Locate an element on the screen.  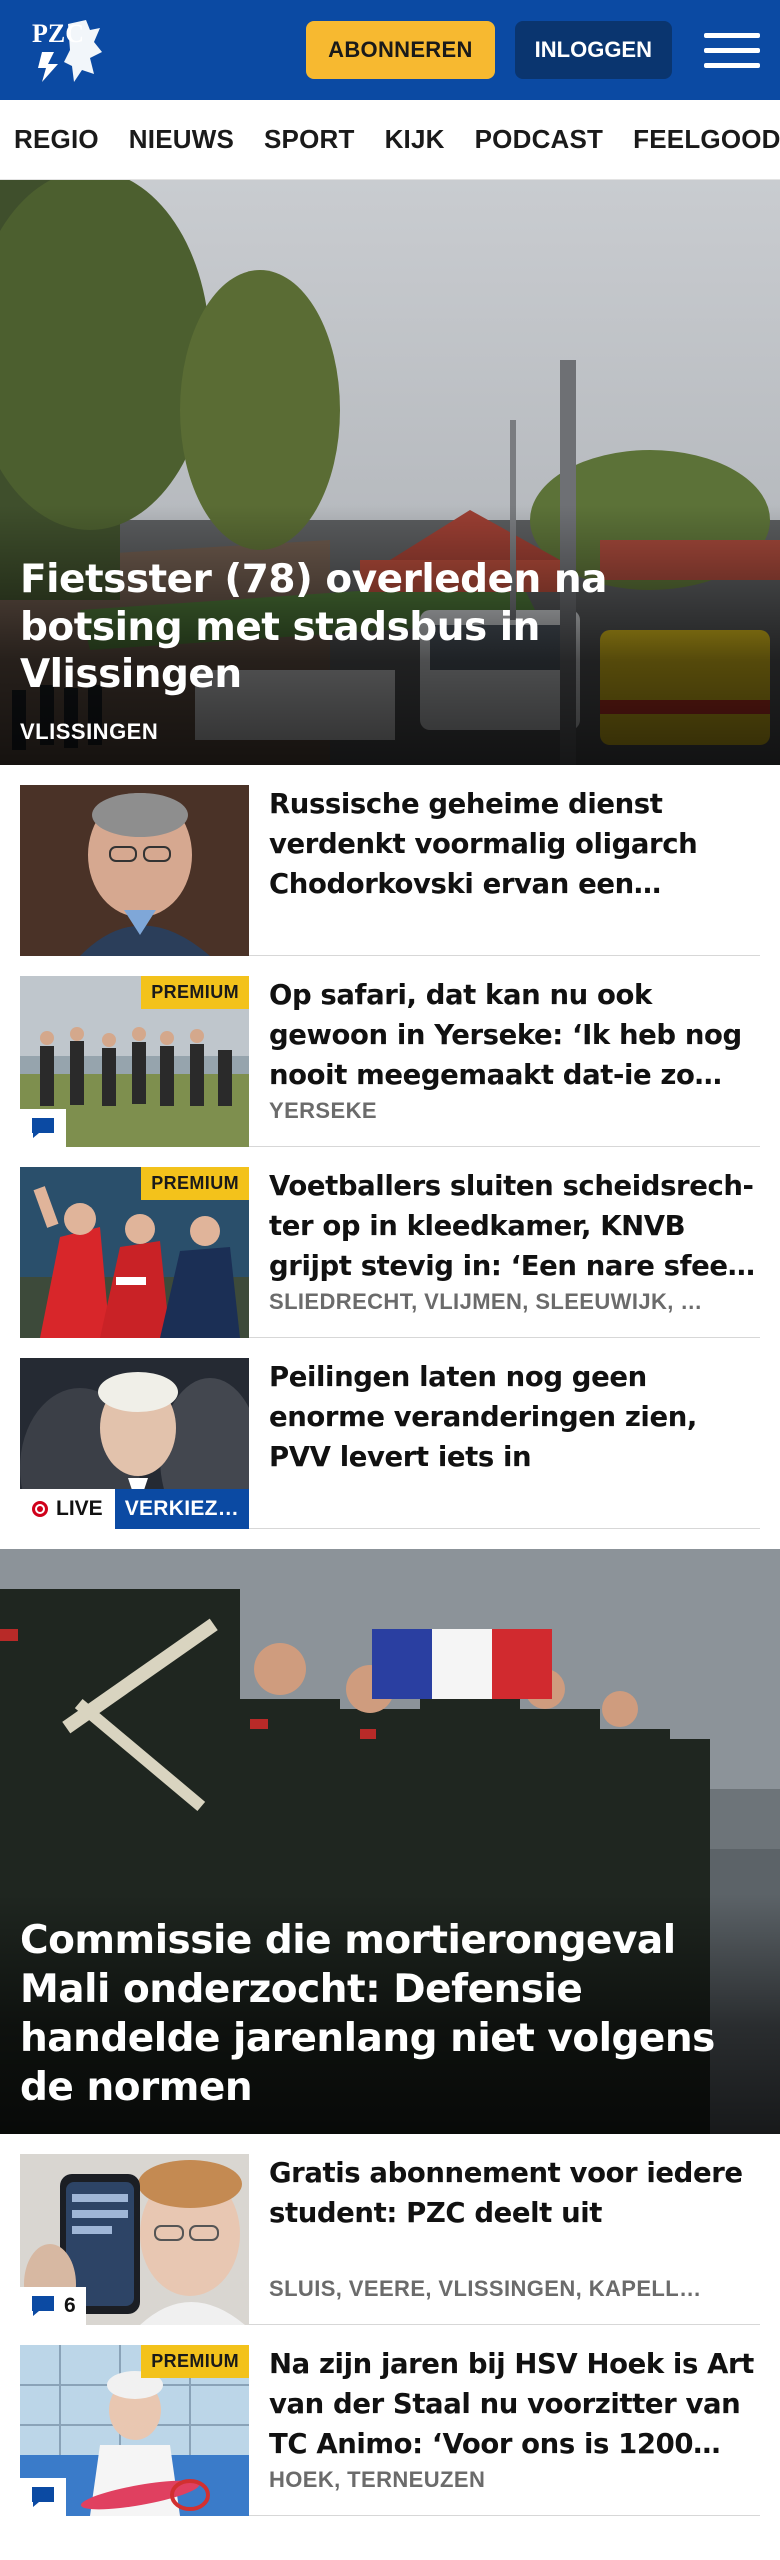
section-nav: REGIO NIEUWS SPORT KIJK PODCAST FEELGOOD is located at coordinates (390, 140).